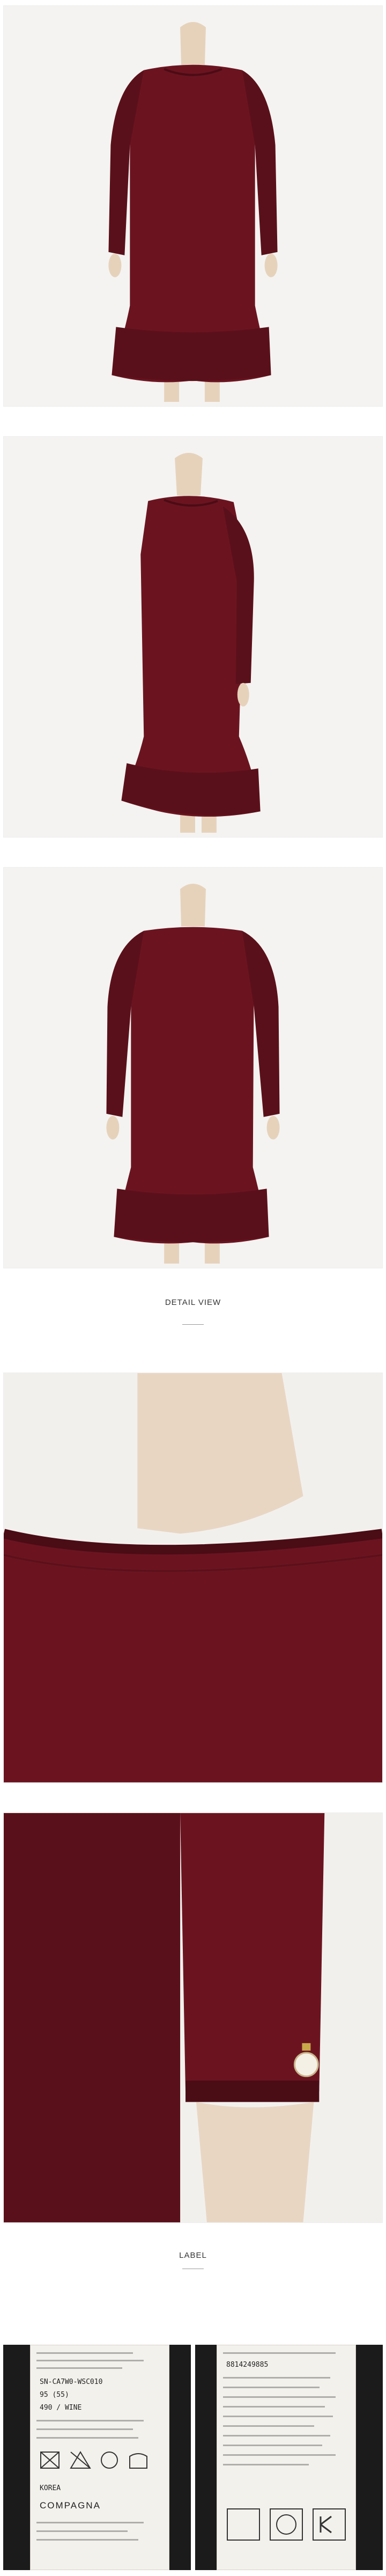 This screenshot has height=2576, width=386. What do you see at coordinates (70, 2505) in the screenshot?
I see `label-brand: COMPAGNA` at bounding box center [70, 2505].